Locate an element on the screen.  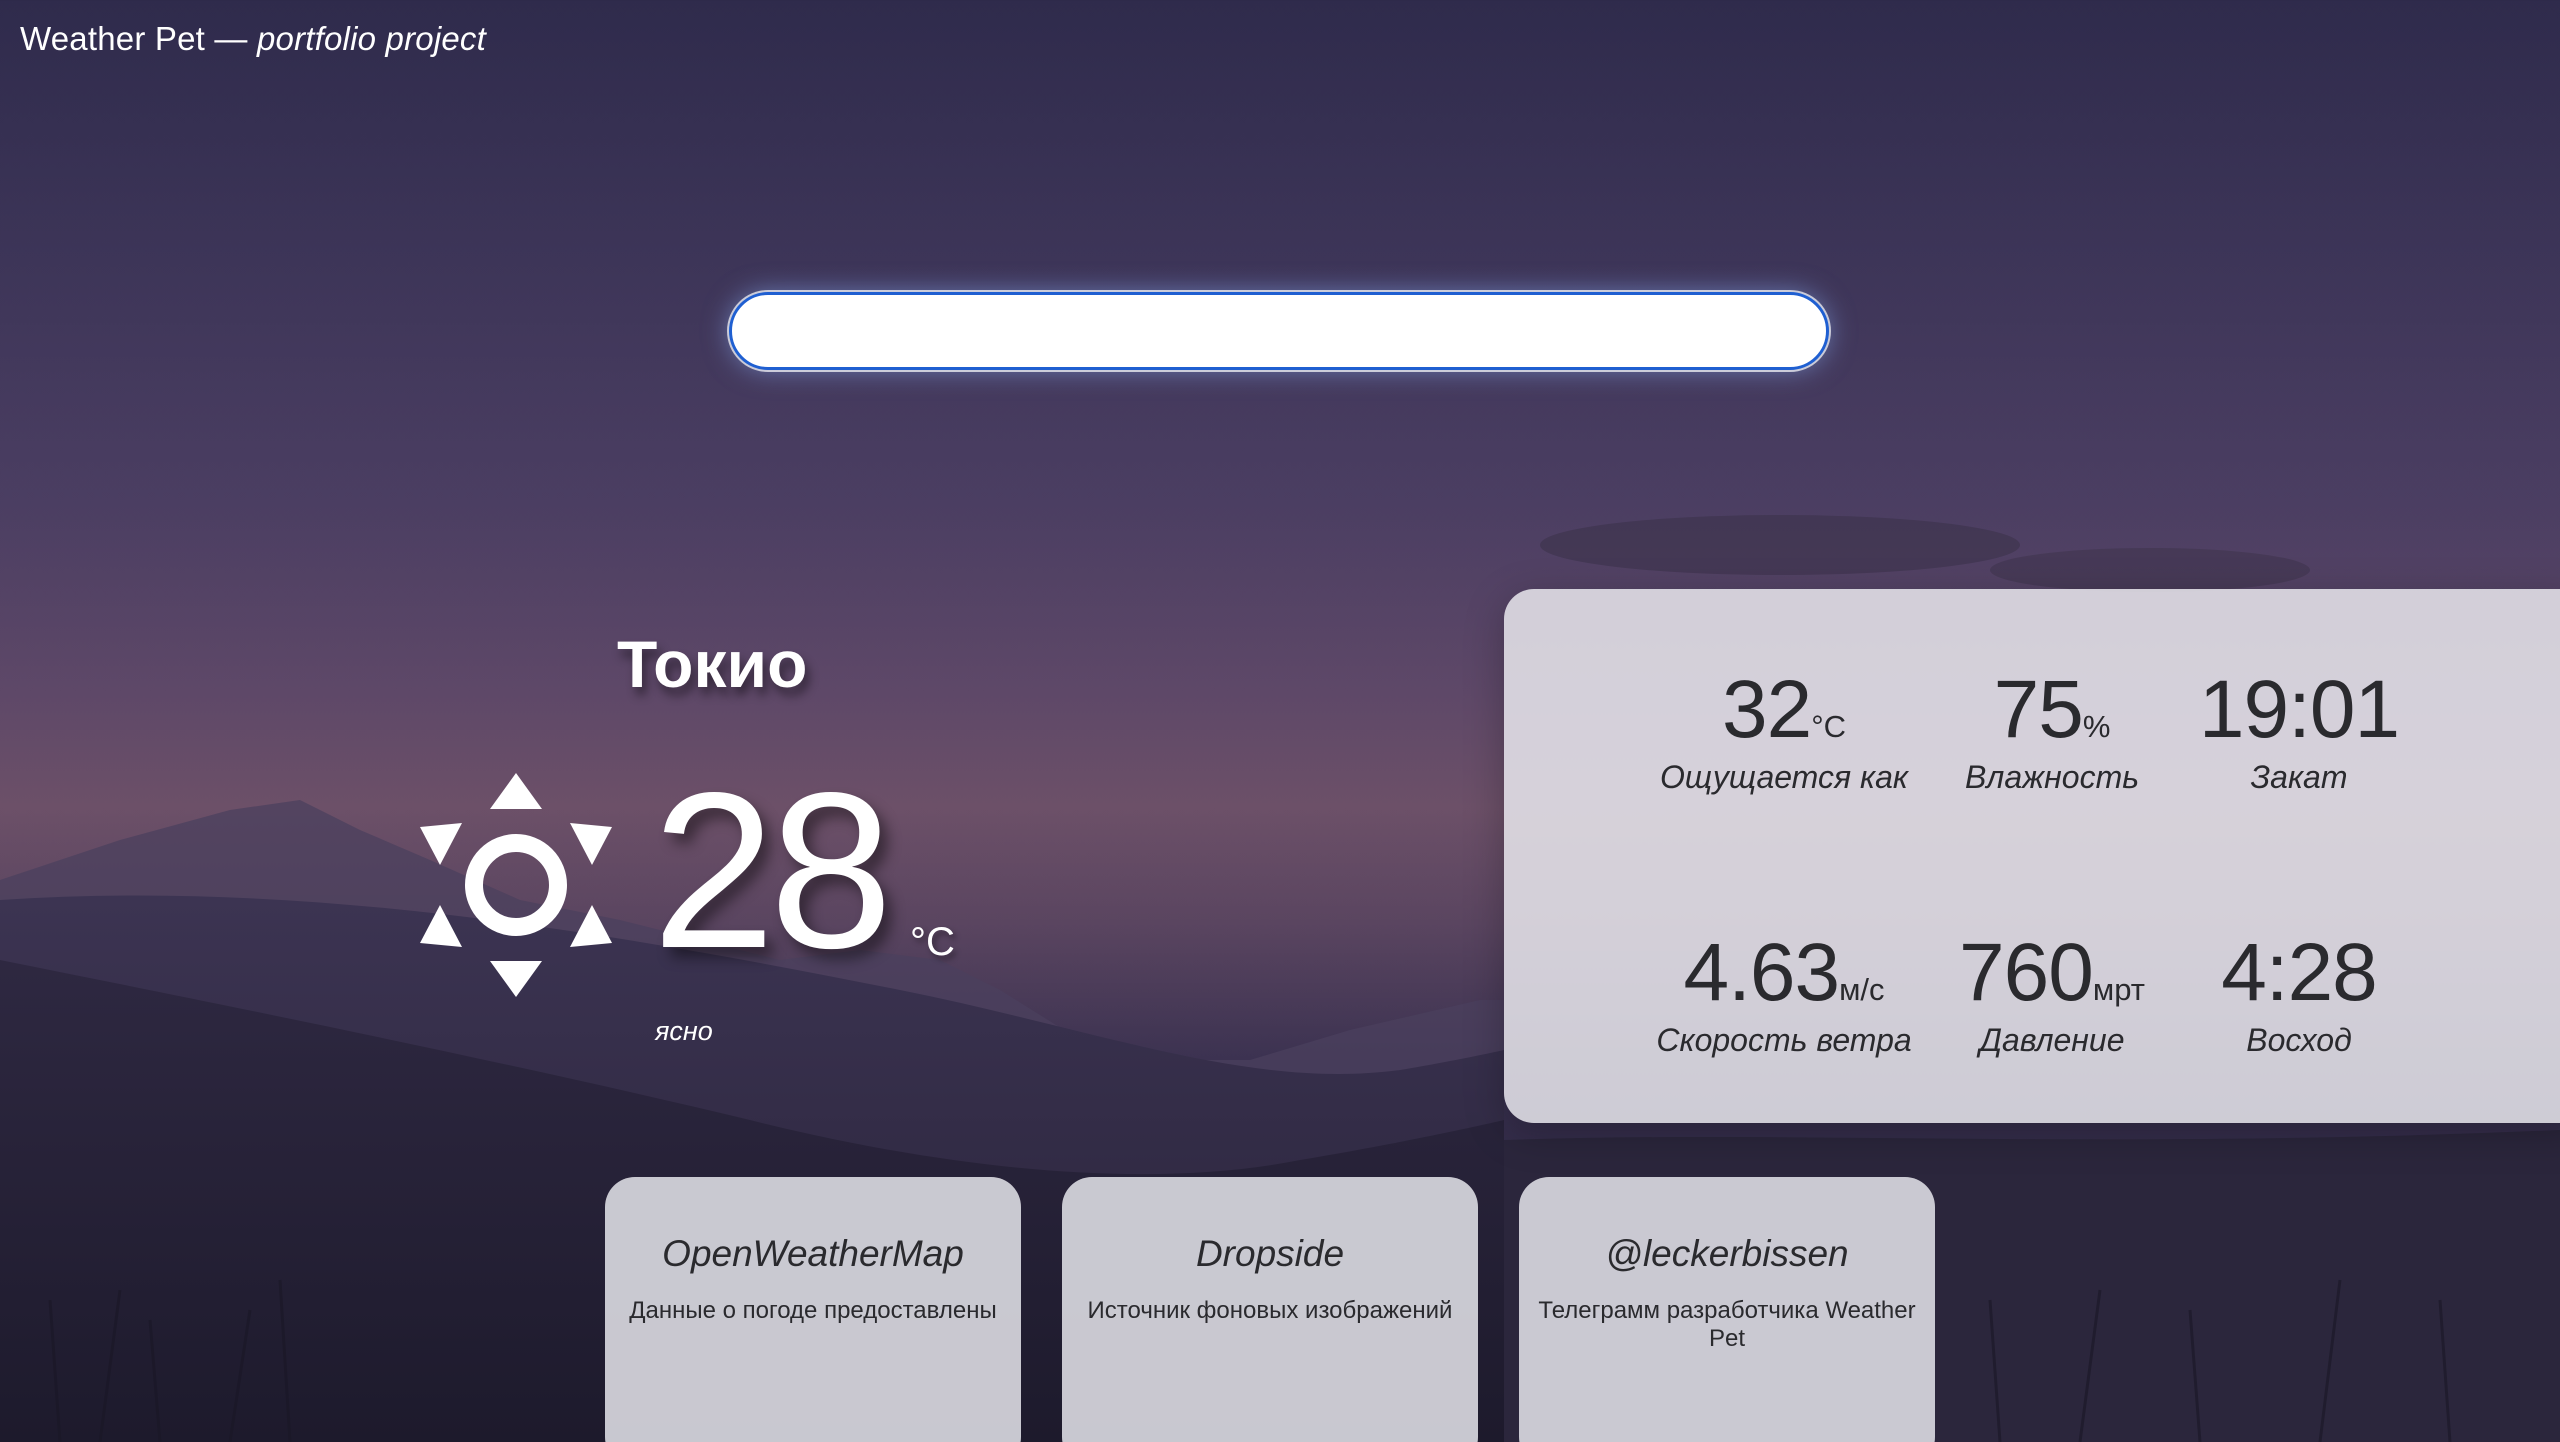
sunset-value: 19:01 is located at coordinates (2299, 709).